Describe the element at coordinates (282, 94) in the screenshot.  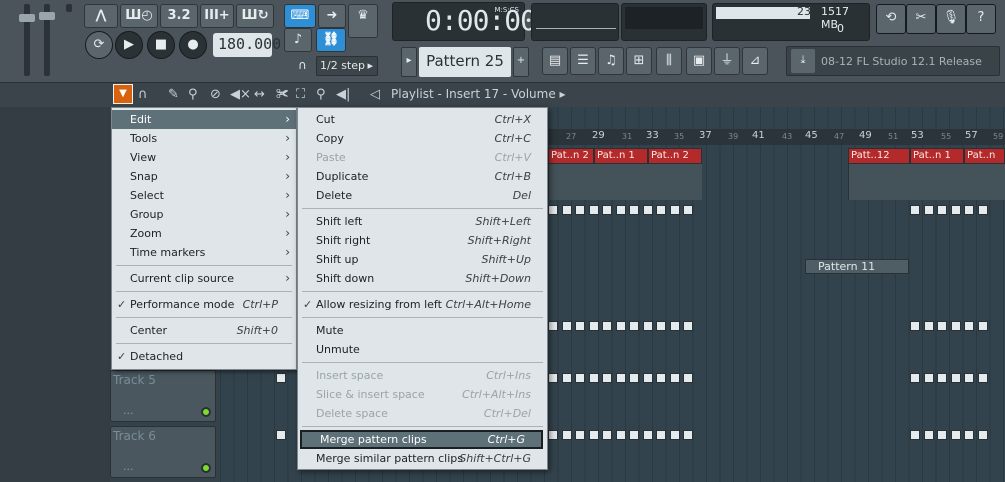
I see `slice-tool-icon: ✀` at that location.